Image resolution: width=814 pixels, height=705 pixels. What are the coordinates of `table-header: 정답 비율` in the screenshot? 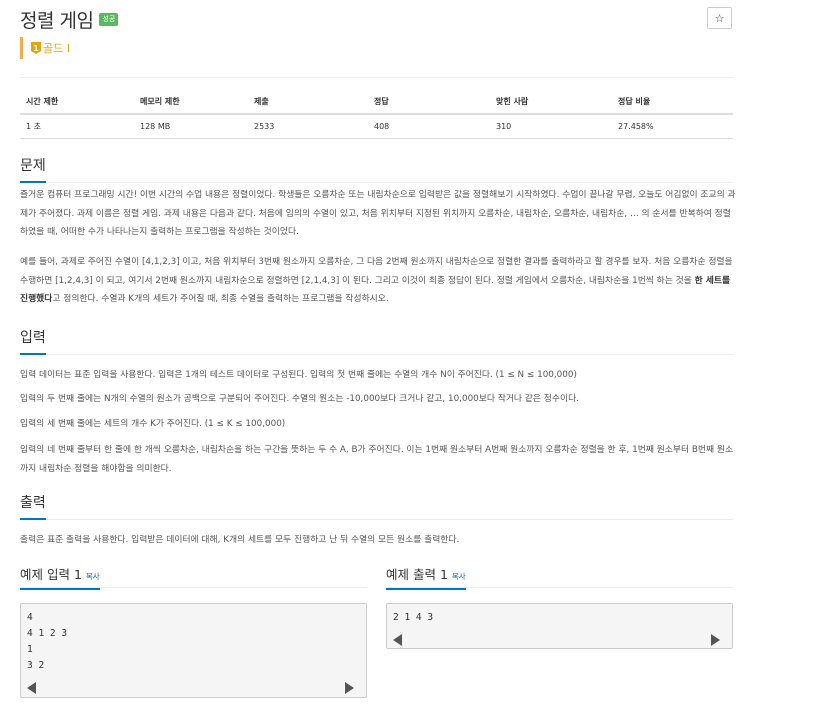 It's located at (672, 102).